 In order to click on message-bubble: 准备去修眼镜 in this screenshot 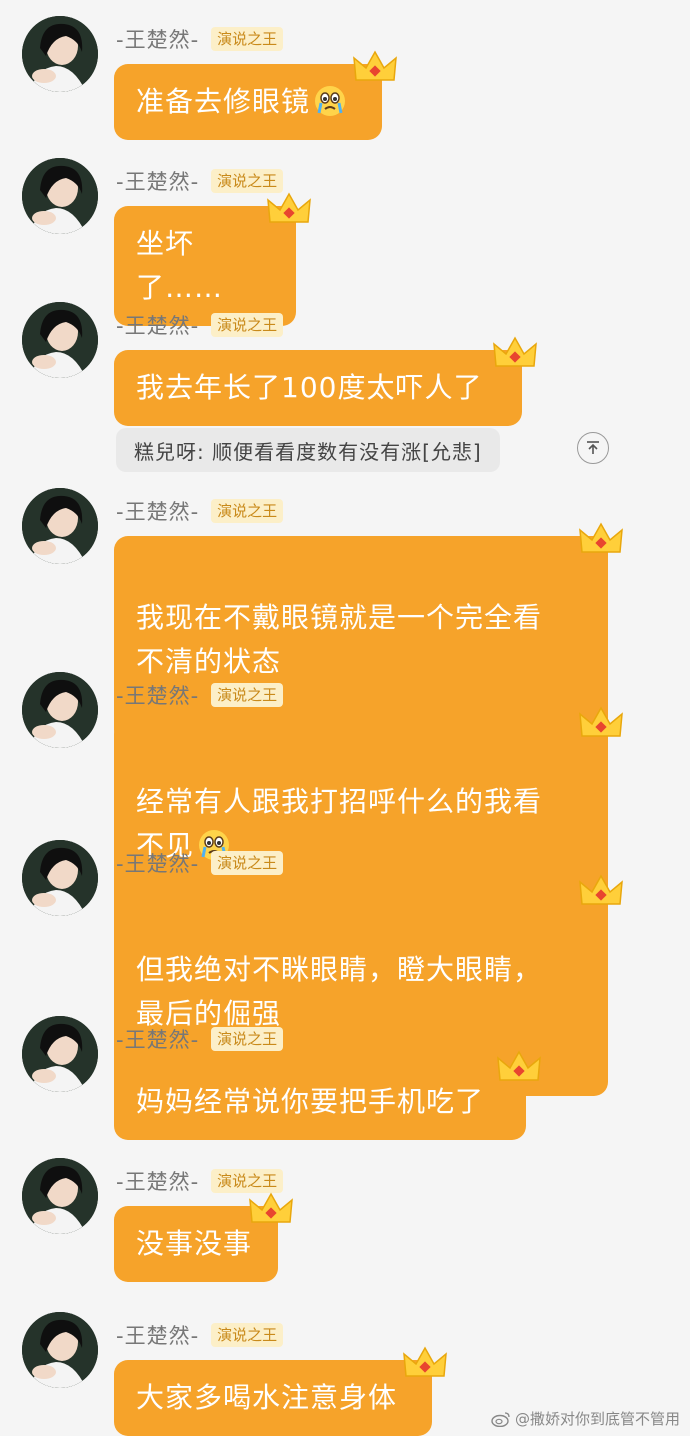, I will do `click(255, 95)`.